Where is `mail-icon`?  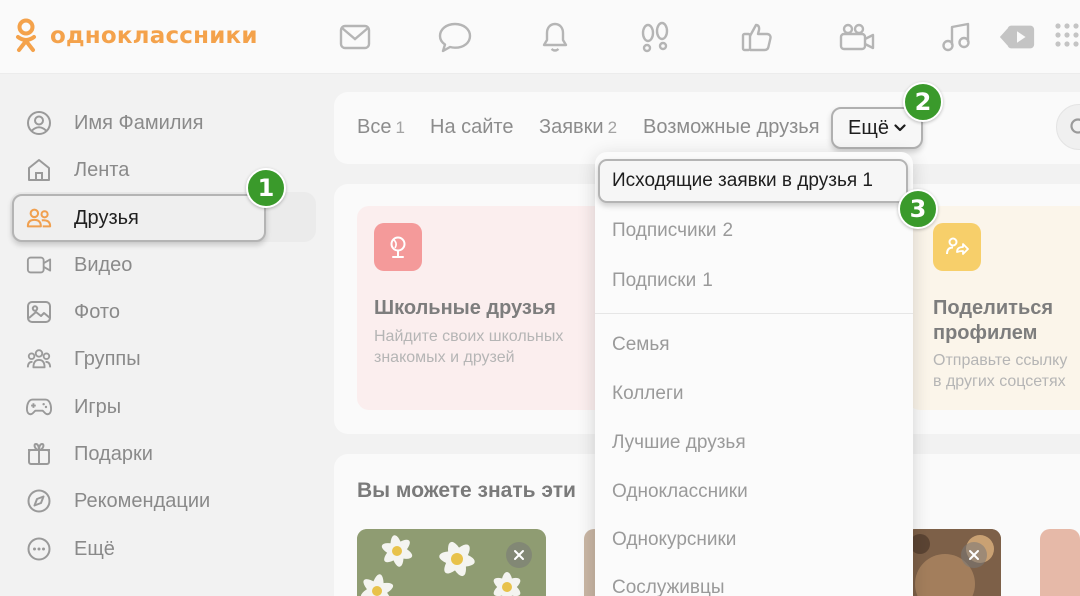
mail-icon is located at coordinates (355, 37).